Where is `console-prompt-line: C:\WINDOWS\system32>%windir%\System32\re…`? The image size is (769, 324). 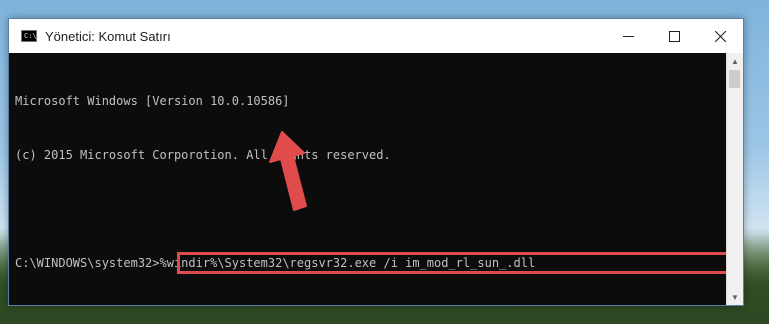
console-prompt-line: C:\WINDOWS\system32>%windir%\System32\re… is located at coordinates (373, 263).